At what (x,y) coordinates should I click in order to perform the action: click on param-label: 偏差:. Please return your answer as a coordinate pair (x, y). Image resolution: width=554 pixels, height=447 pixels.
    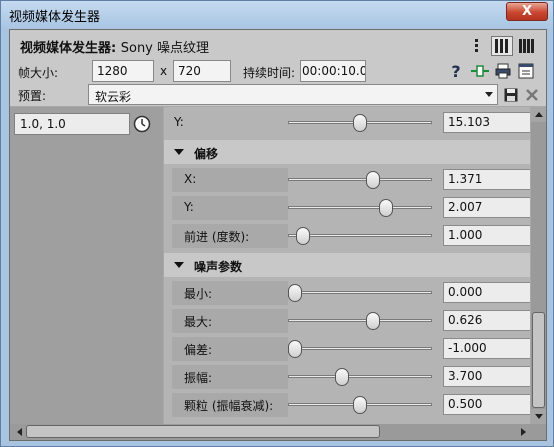
    Looking at the image, I should click on (198, 350).